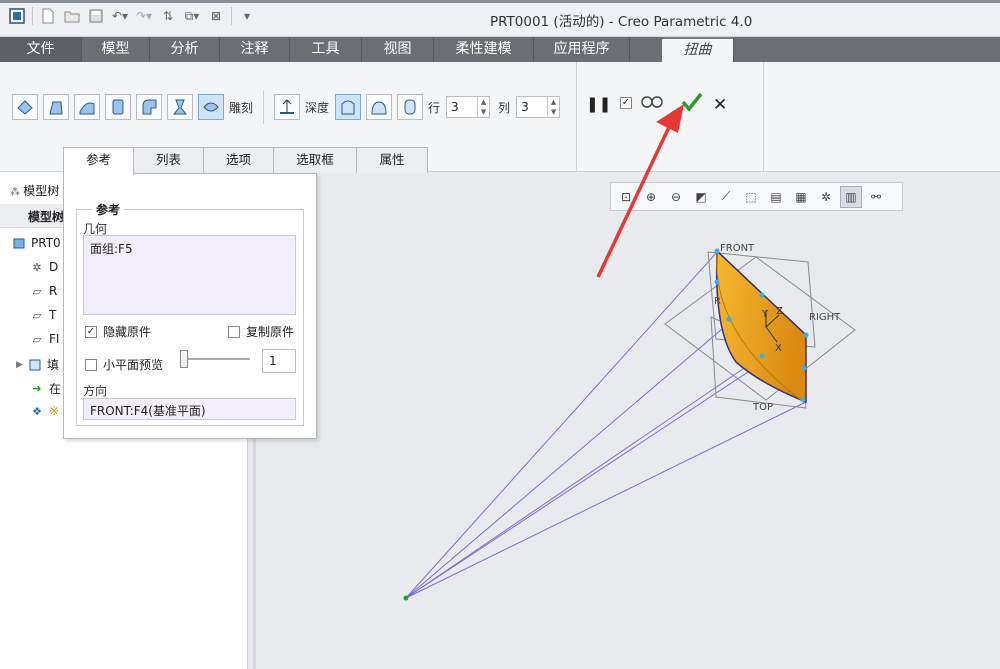  Describe the element at coordinates (118, 331) in the screenshot. I see `hide-original-checkbox: ✓ 隐藏原件` at that location.